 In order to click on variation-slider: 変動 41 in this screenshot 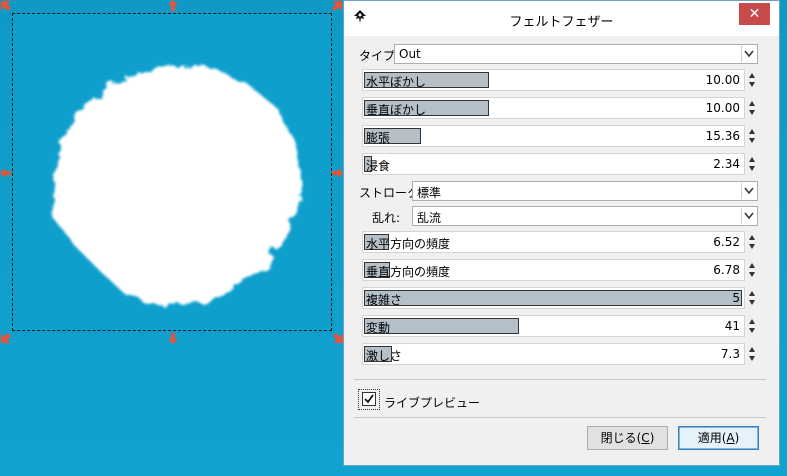, I will do `click(553, 326)`.